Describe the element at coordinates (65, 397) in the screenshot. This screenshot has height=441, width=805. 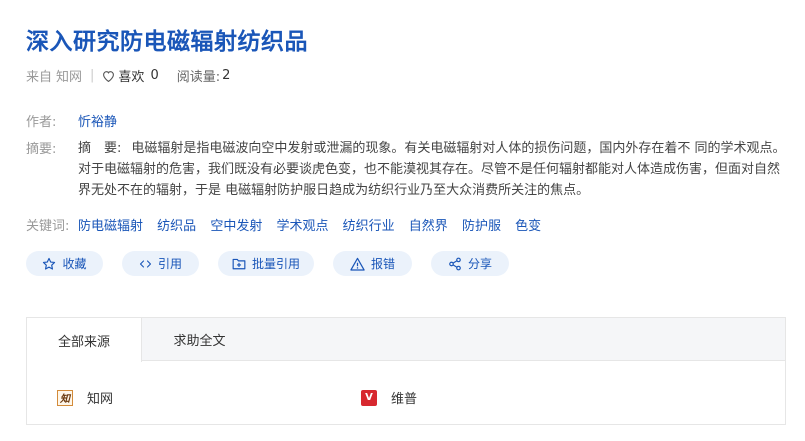
I see `cnki-logo-icon: 知` at that location.